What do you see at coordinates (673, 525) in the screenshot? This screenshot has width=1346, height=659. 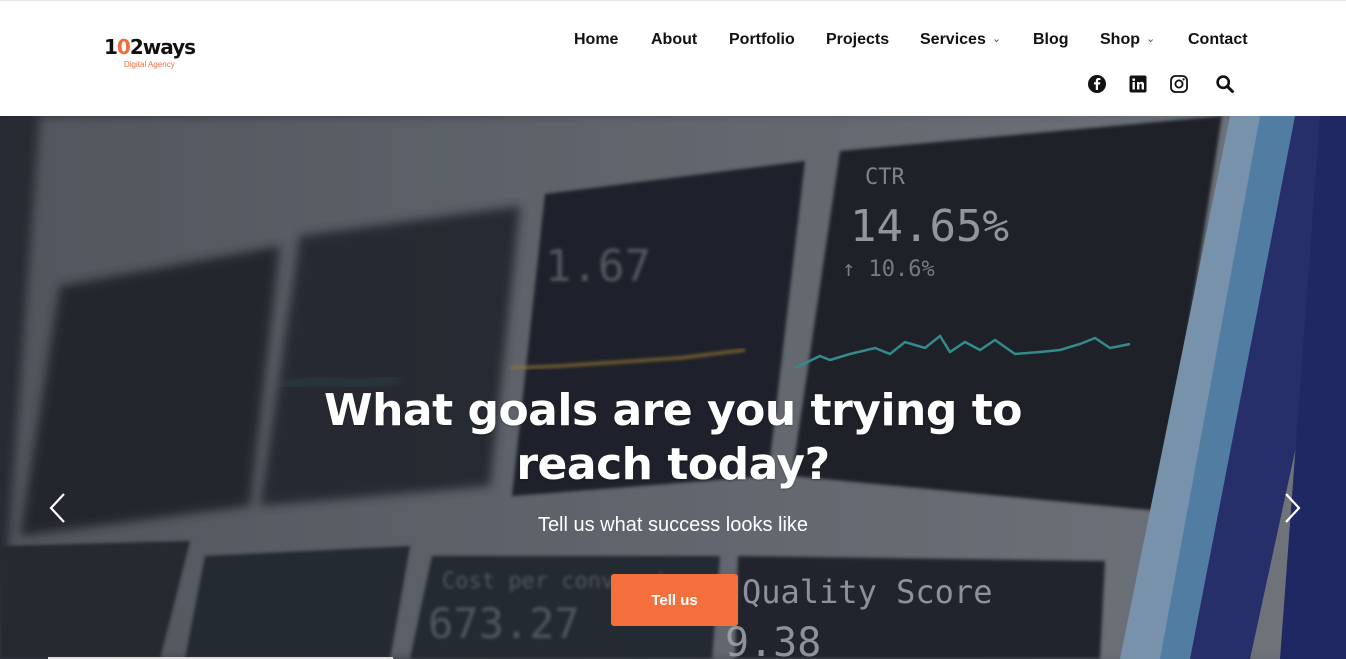 I see `hero-subtitle: Tell us what success looks like` at bounding box center [673, 525].